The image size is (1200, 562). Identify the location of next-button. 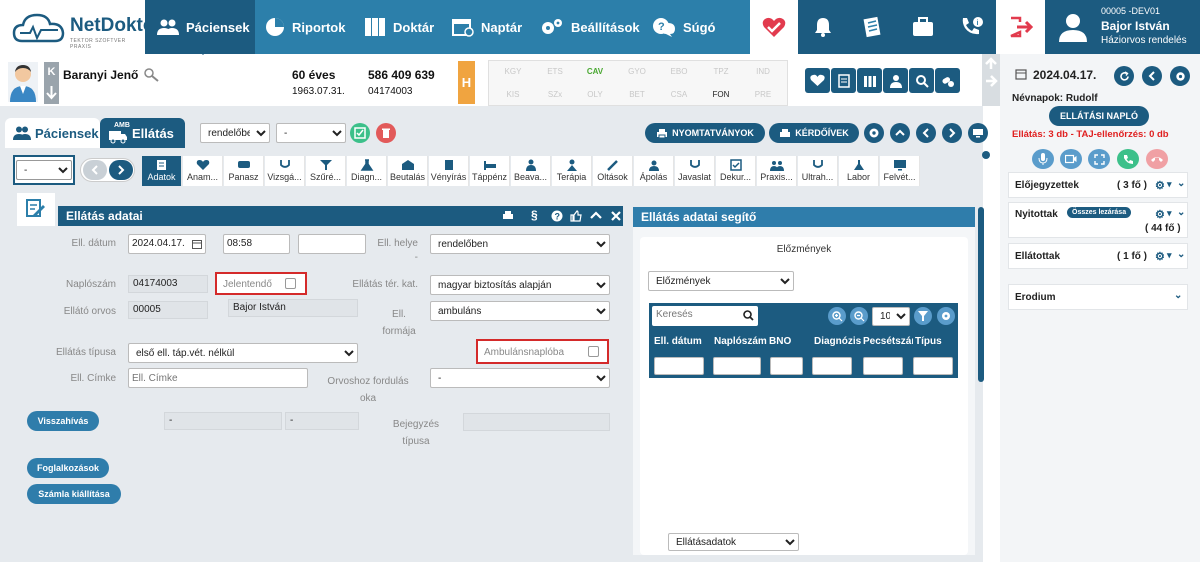
(952, 133).